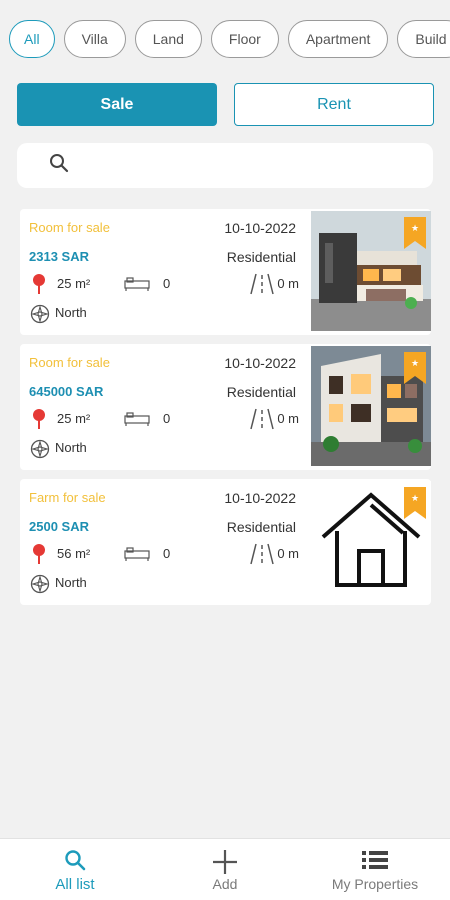 Image resolution: width=450 pixels, height=900 pixels. Describe the element at coordinates (75, 884) in the screenshot. I see `nav-label: All list` at that location.